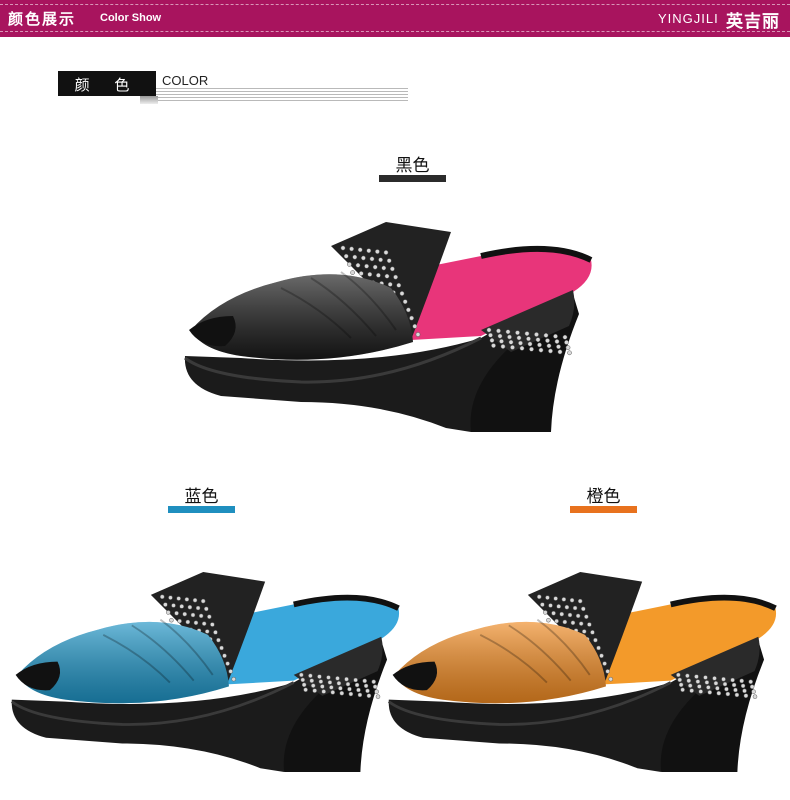 The height and width of the screenshot is (800, 790). Describe the element at coordinates (395, 18) in the screenshot. I see `header-bar: 颜色展示 Color Show YINGJILI 英吉丽` at that location.